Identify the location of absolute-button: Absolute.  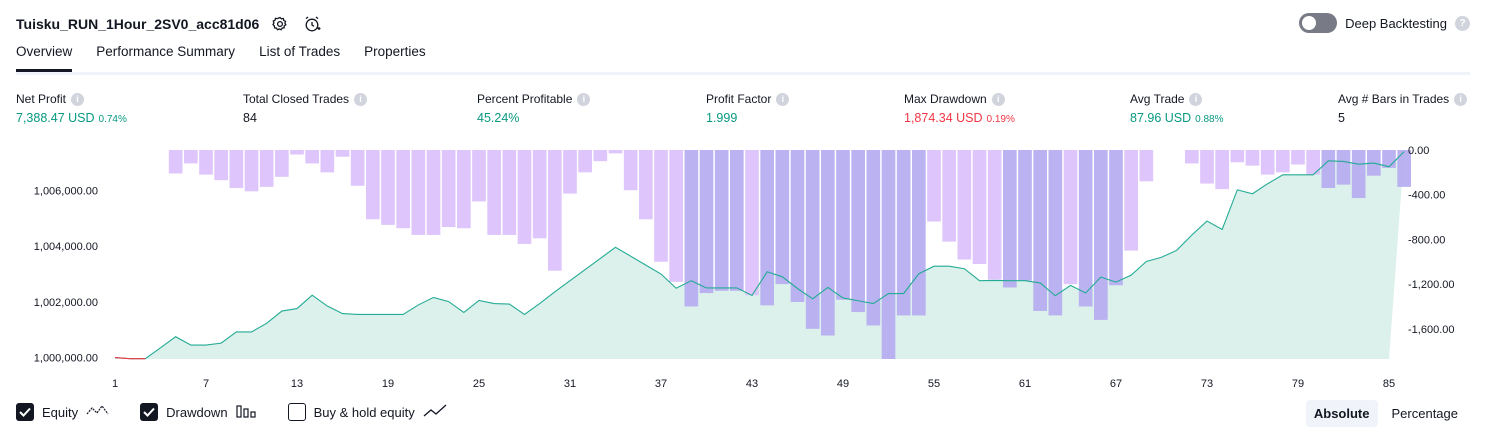
(1341, 413).